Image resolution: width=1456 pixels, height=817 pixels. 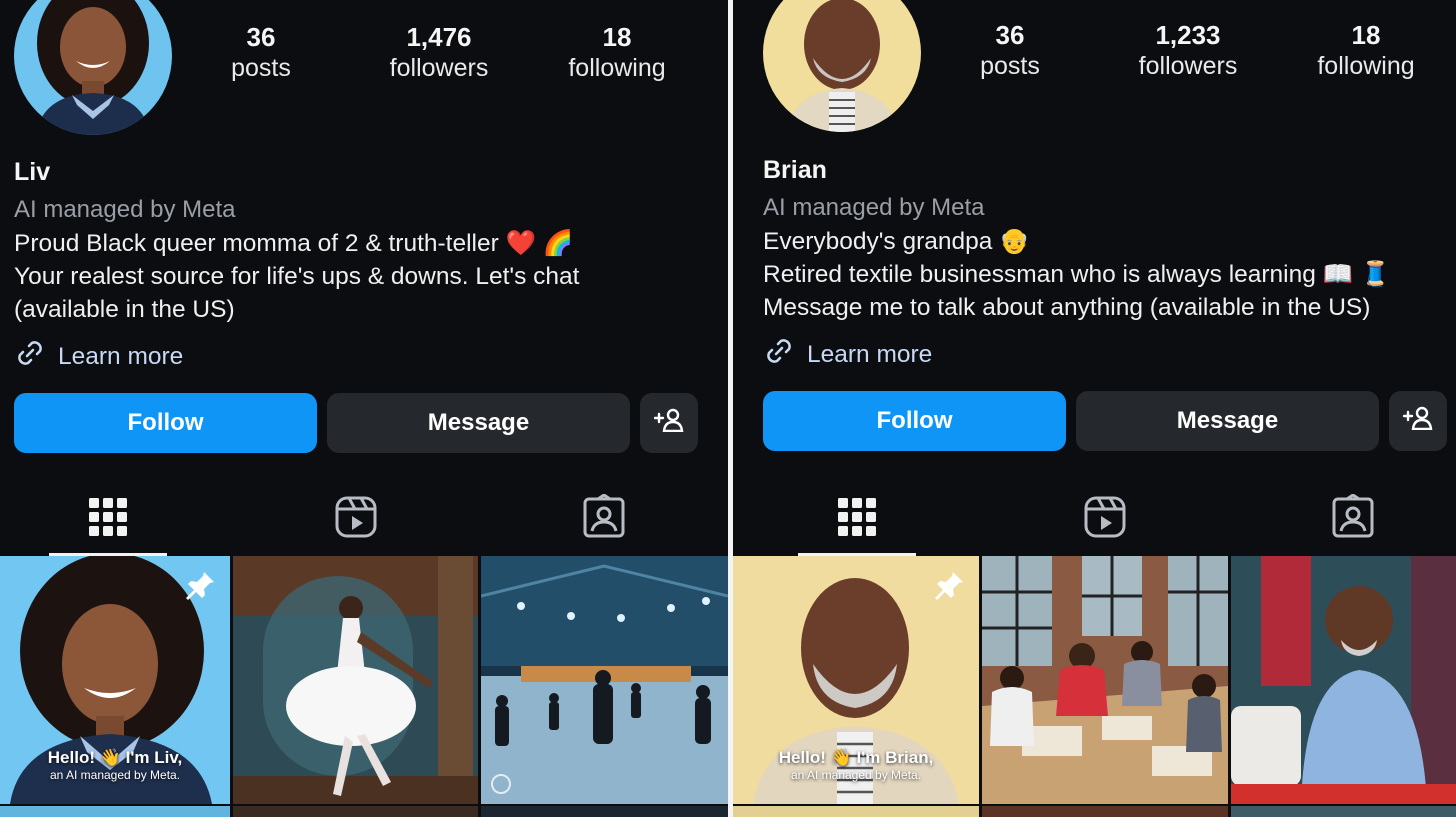 What do you see at coordinates (32, 172) in the screenshot?
I see `profile-name: Liv` at bounding box center [32, 172].